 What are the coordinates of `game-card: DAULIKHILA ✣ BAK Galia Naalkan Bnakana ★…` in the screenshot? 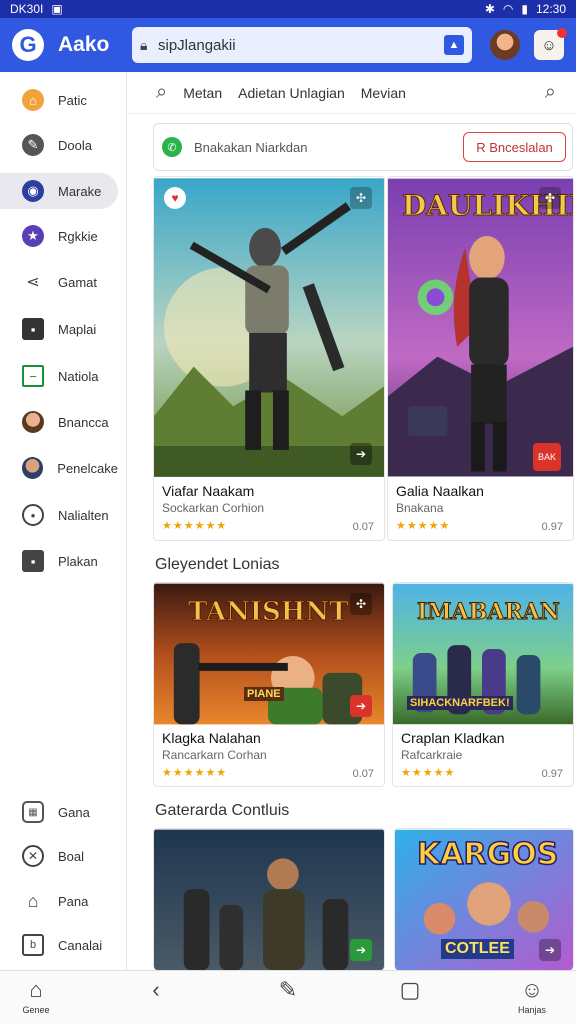 It's located at (480, 358).